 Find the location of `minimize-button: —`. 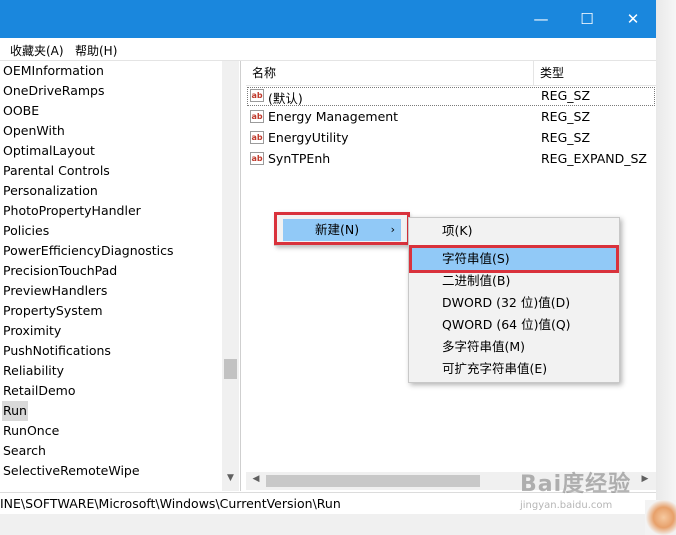

minimize-button: — is located at coordinates (541, 19).